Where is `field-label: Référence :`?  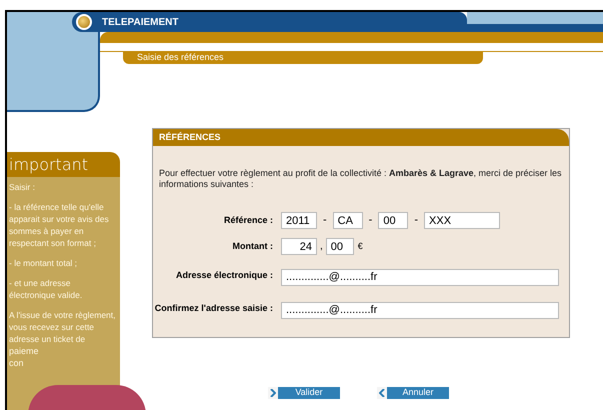 field-label: Référence : is located at coordinates (248, 220).